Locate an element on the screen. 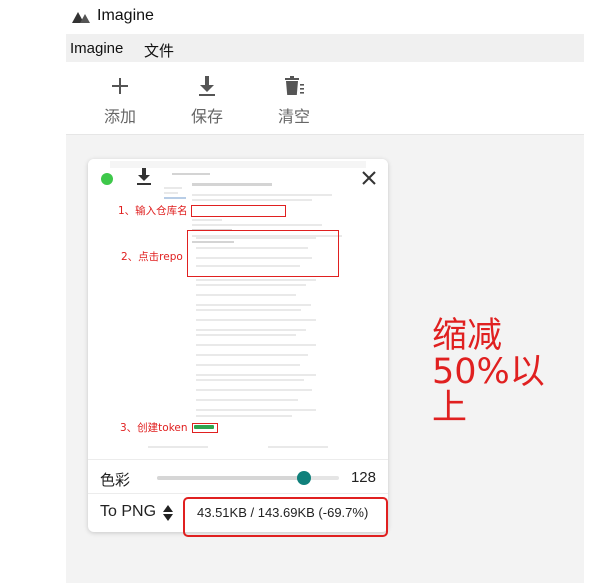 The height and width of the screenshot is (583, 596). color-slider-row: 色彩 128 is located at coordinates (238, 476).